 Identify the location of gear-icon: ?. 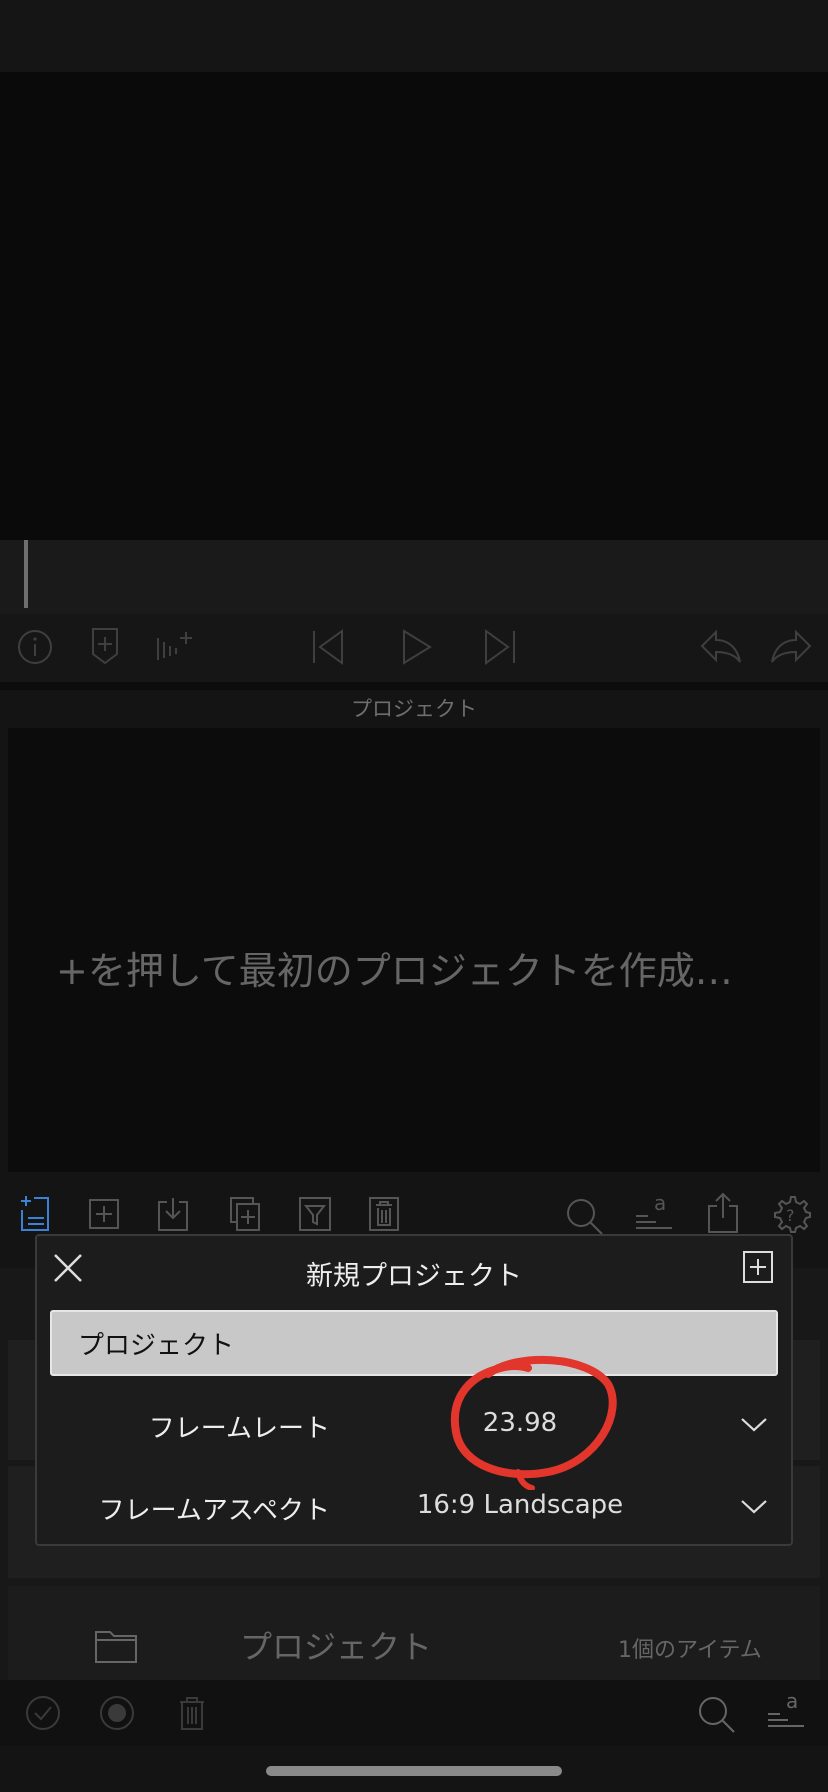
(792, 1214).